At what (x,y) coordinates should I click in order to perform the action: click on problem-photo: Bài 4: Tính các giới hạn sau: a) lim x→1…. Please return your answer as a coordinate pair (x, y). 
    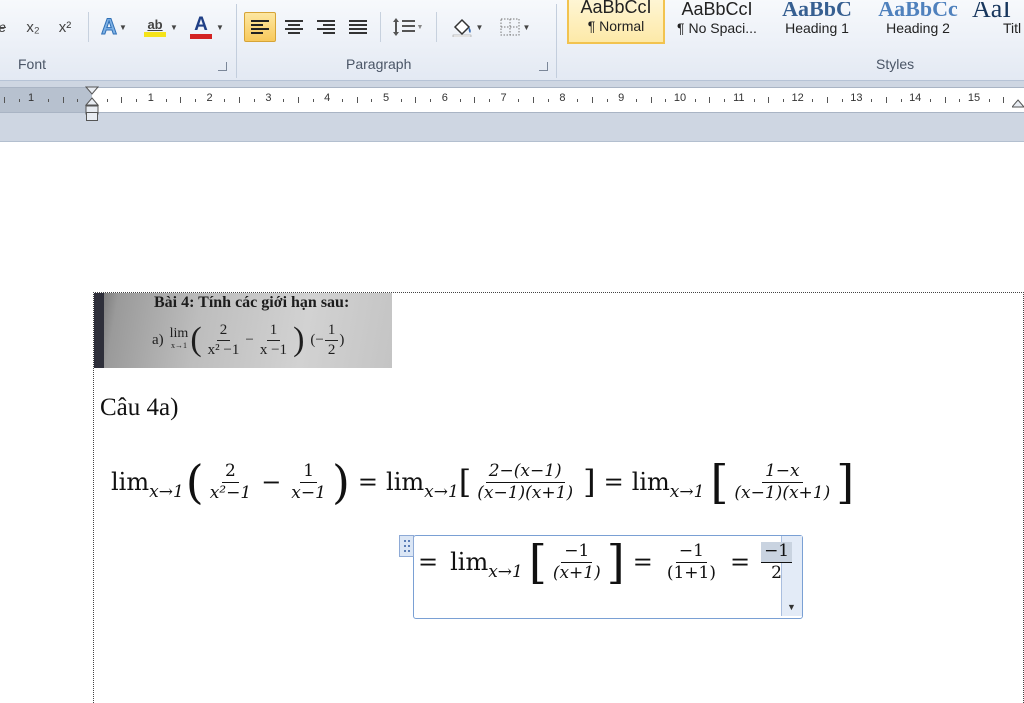
    Looking at the image, I should click on (243, 330).